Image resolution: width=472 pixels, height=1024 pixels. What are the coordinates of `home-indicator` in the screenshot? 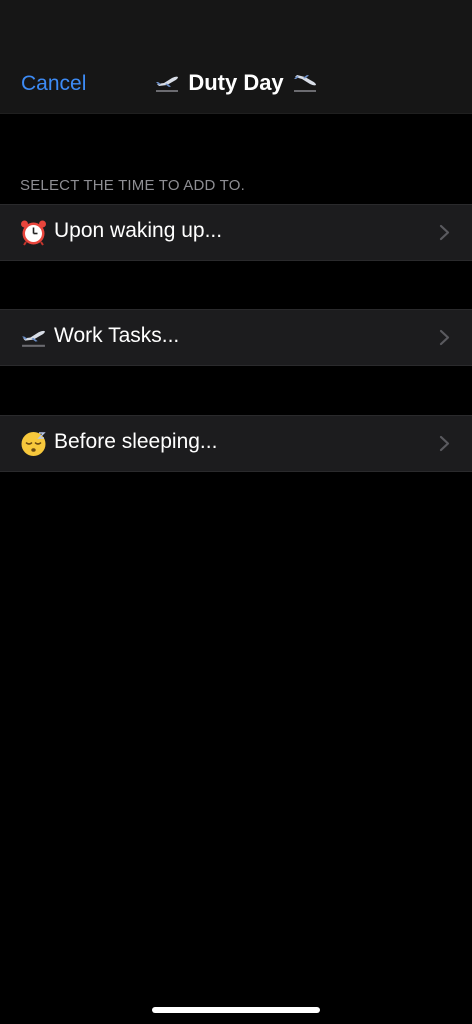 It's located at (236, 1010).